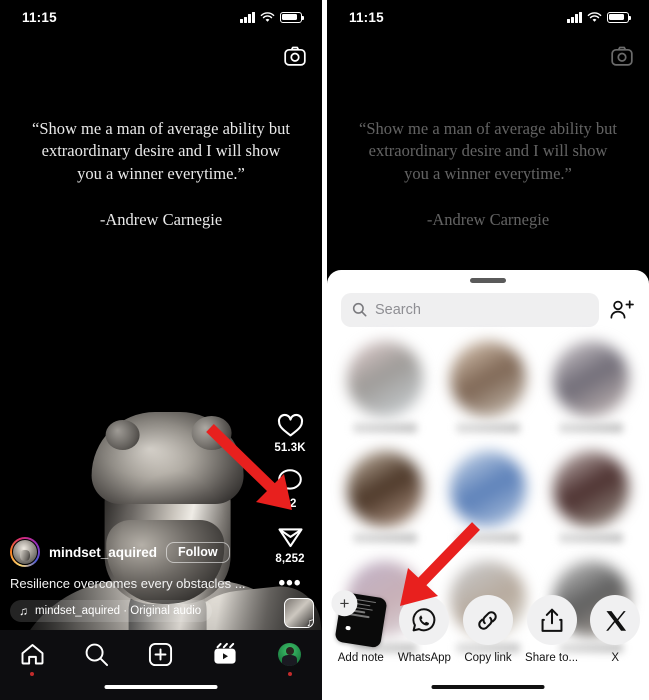  I want to click on panel-divider, so click(324, 350).